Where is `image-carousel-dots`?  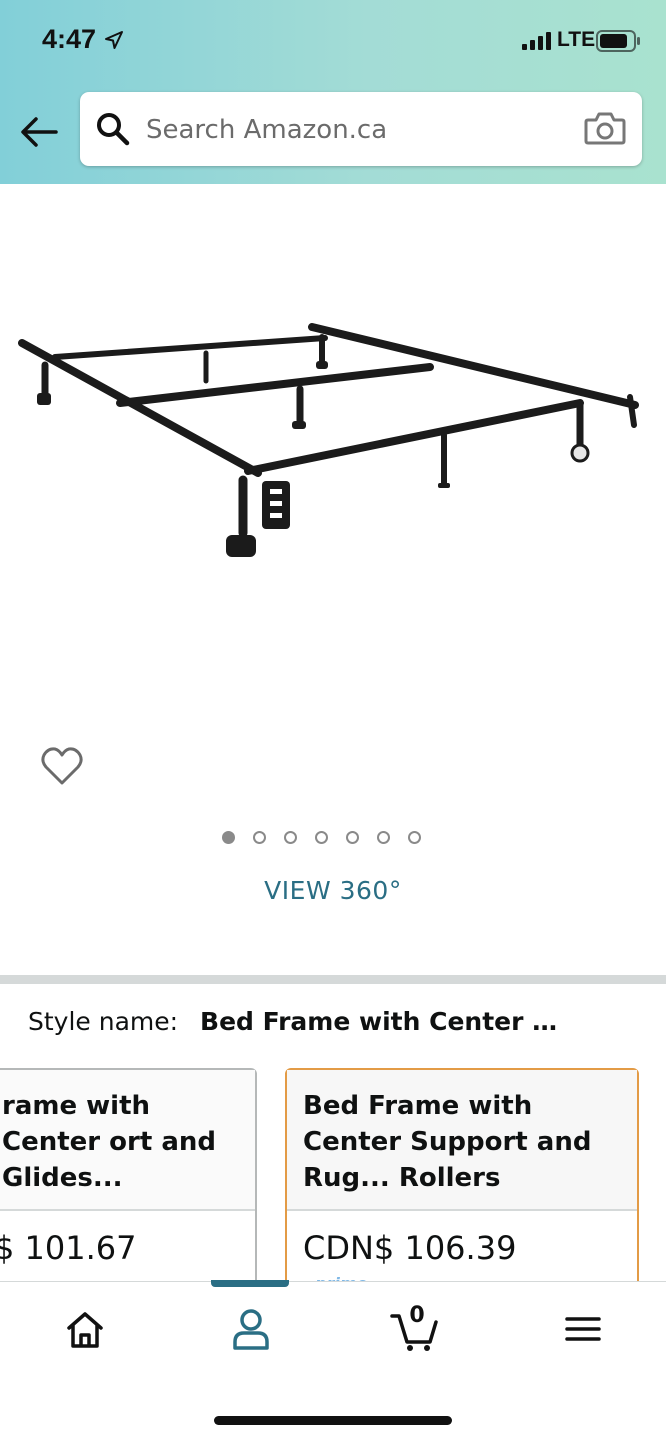 image-carousel-dots is located at coordinates (321, 837).